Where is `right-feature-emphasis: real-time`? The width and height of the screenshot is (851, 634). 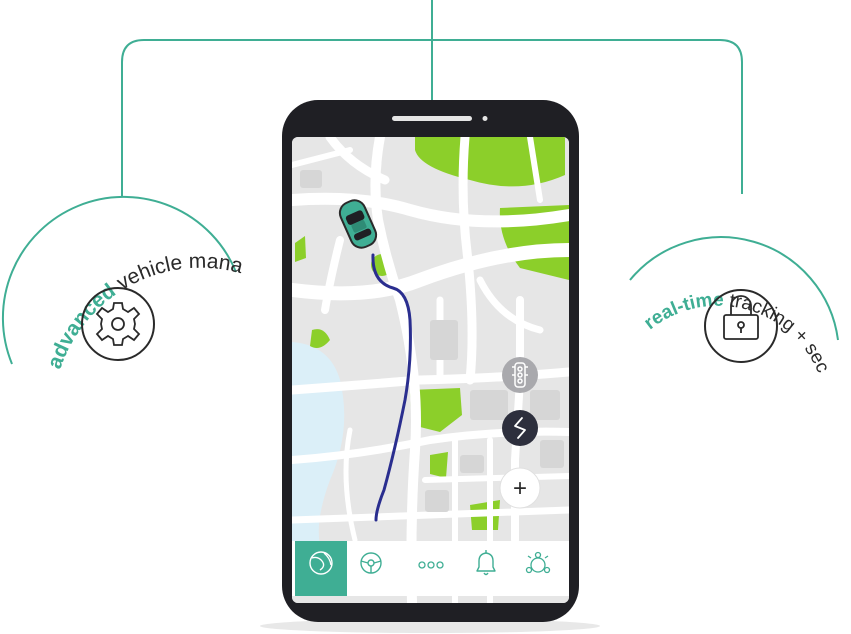 right-feature-emphasis: real-time is located at coordinates (681, 312).